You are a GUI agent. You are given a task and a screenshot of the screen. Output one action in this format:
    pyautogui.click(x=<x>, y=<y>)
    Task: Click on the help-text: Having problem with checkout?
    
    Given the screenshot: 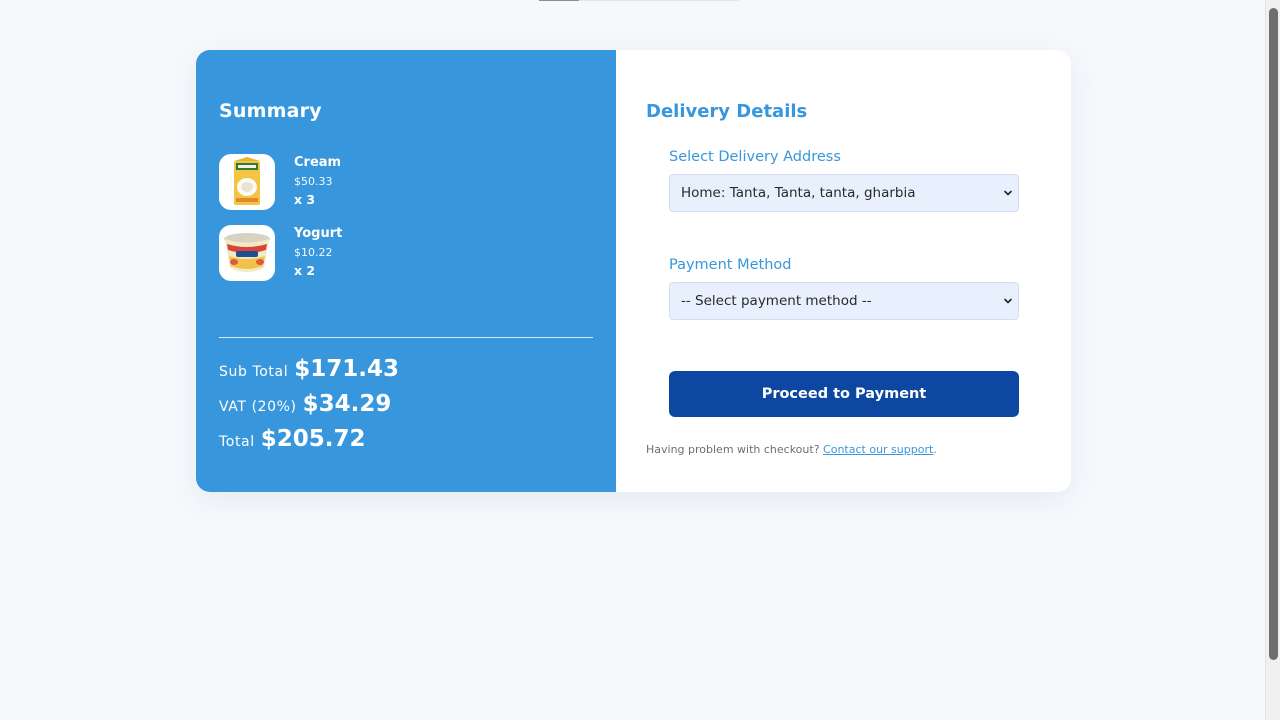 What is the action you would take?
    pyautogui.click(x=733, y=449)
    